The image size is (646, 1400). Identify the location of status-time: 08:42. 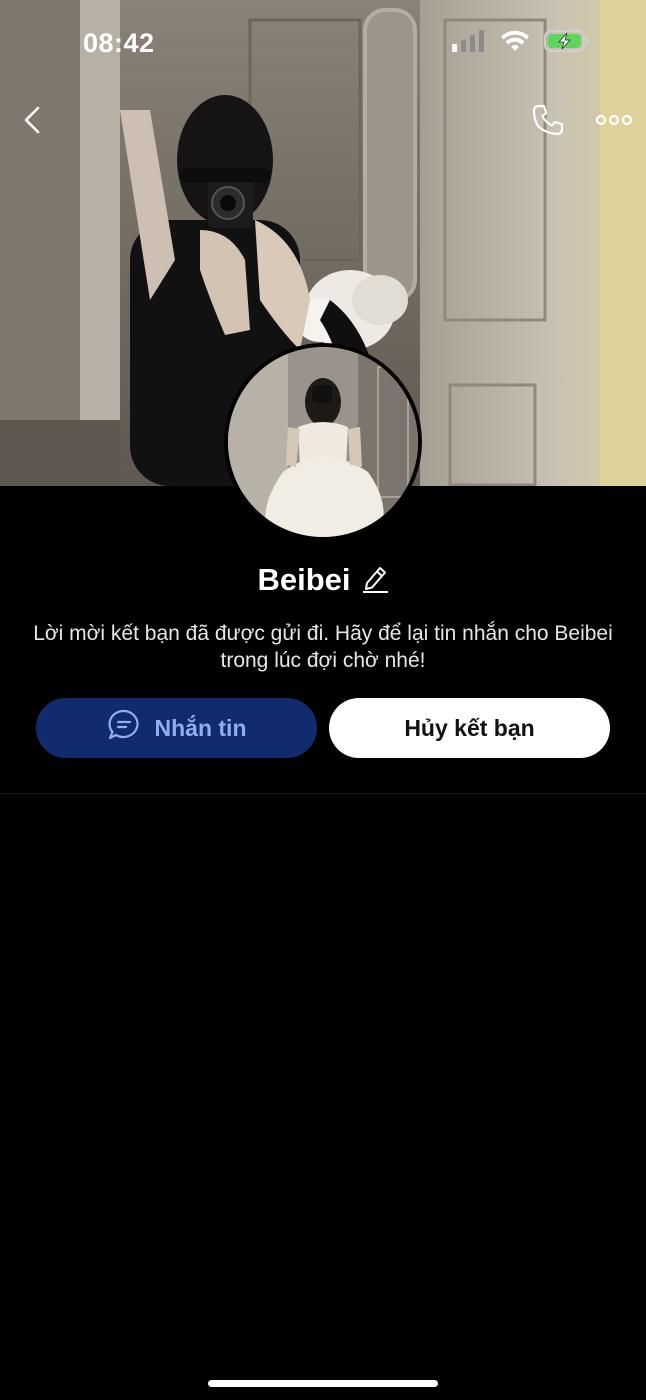
(119, 43).